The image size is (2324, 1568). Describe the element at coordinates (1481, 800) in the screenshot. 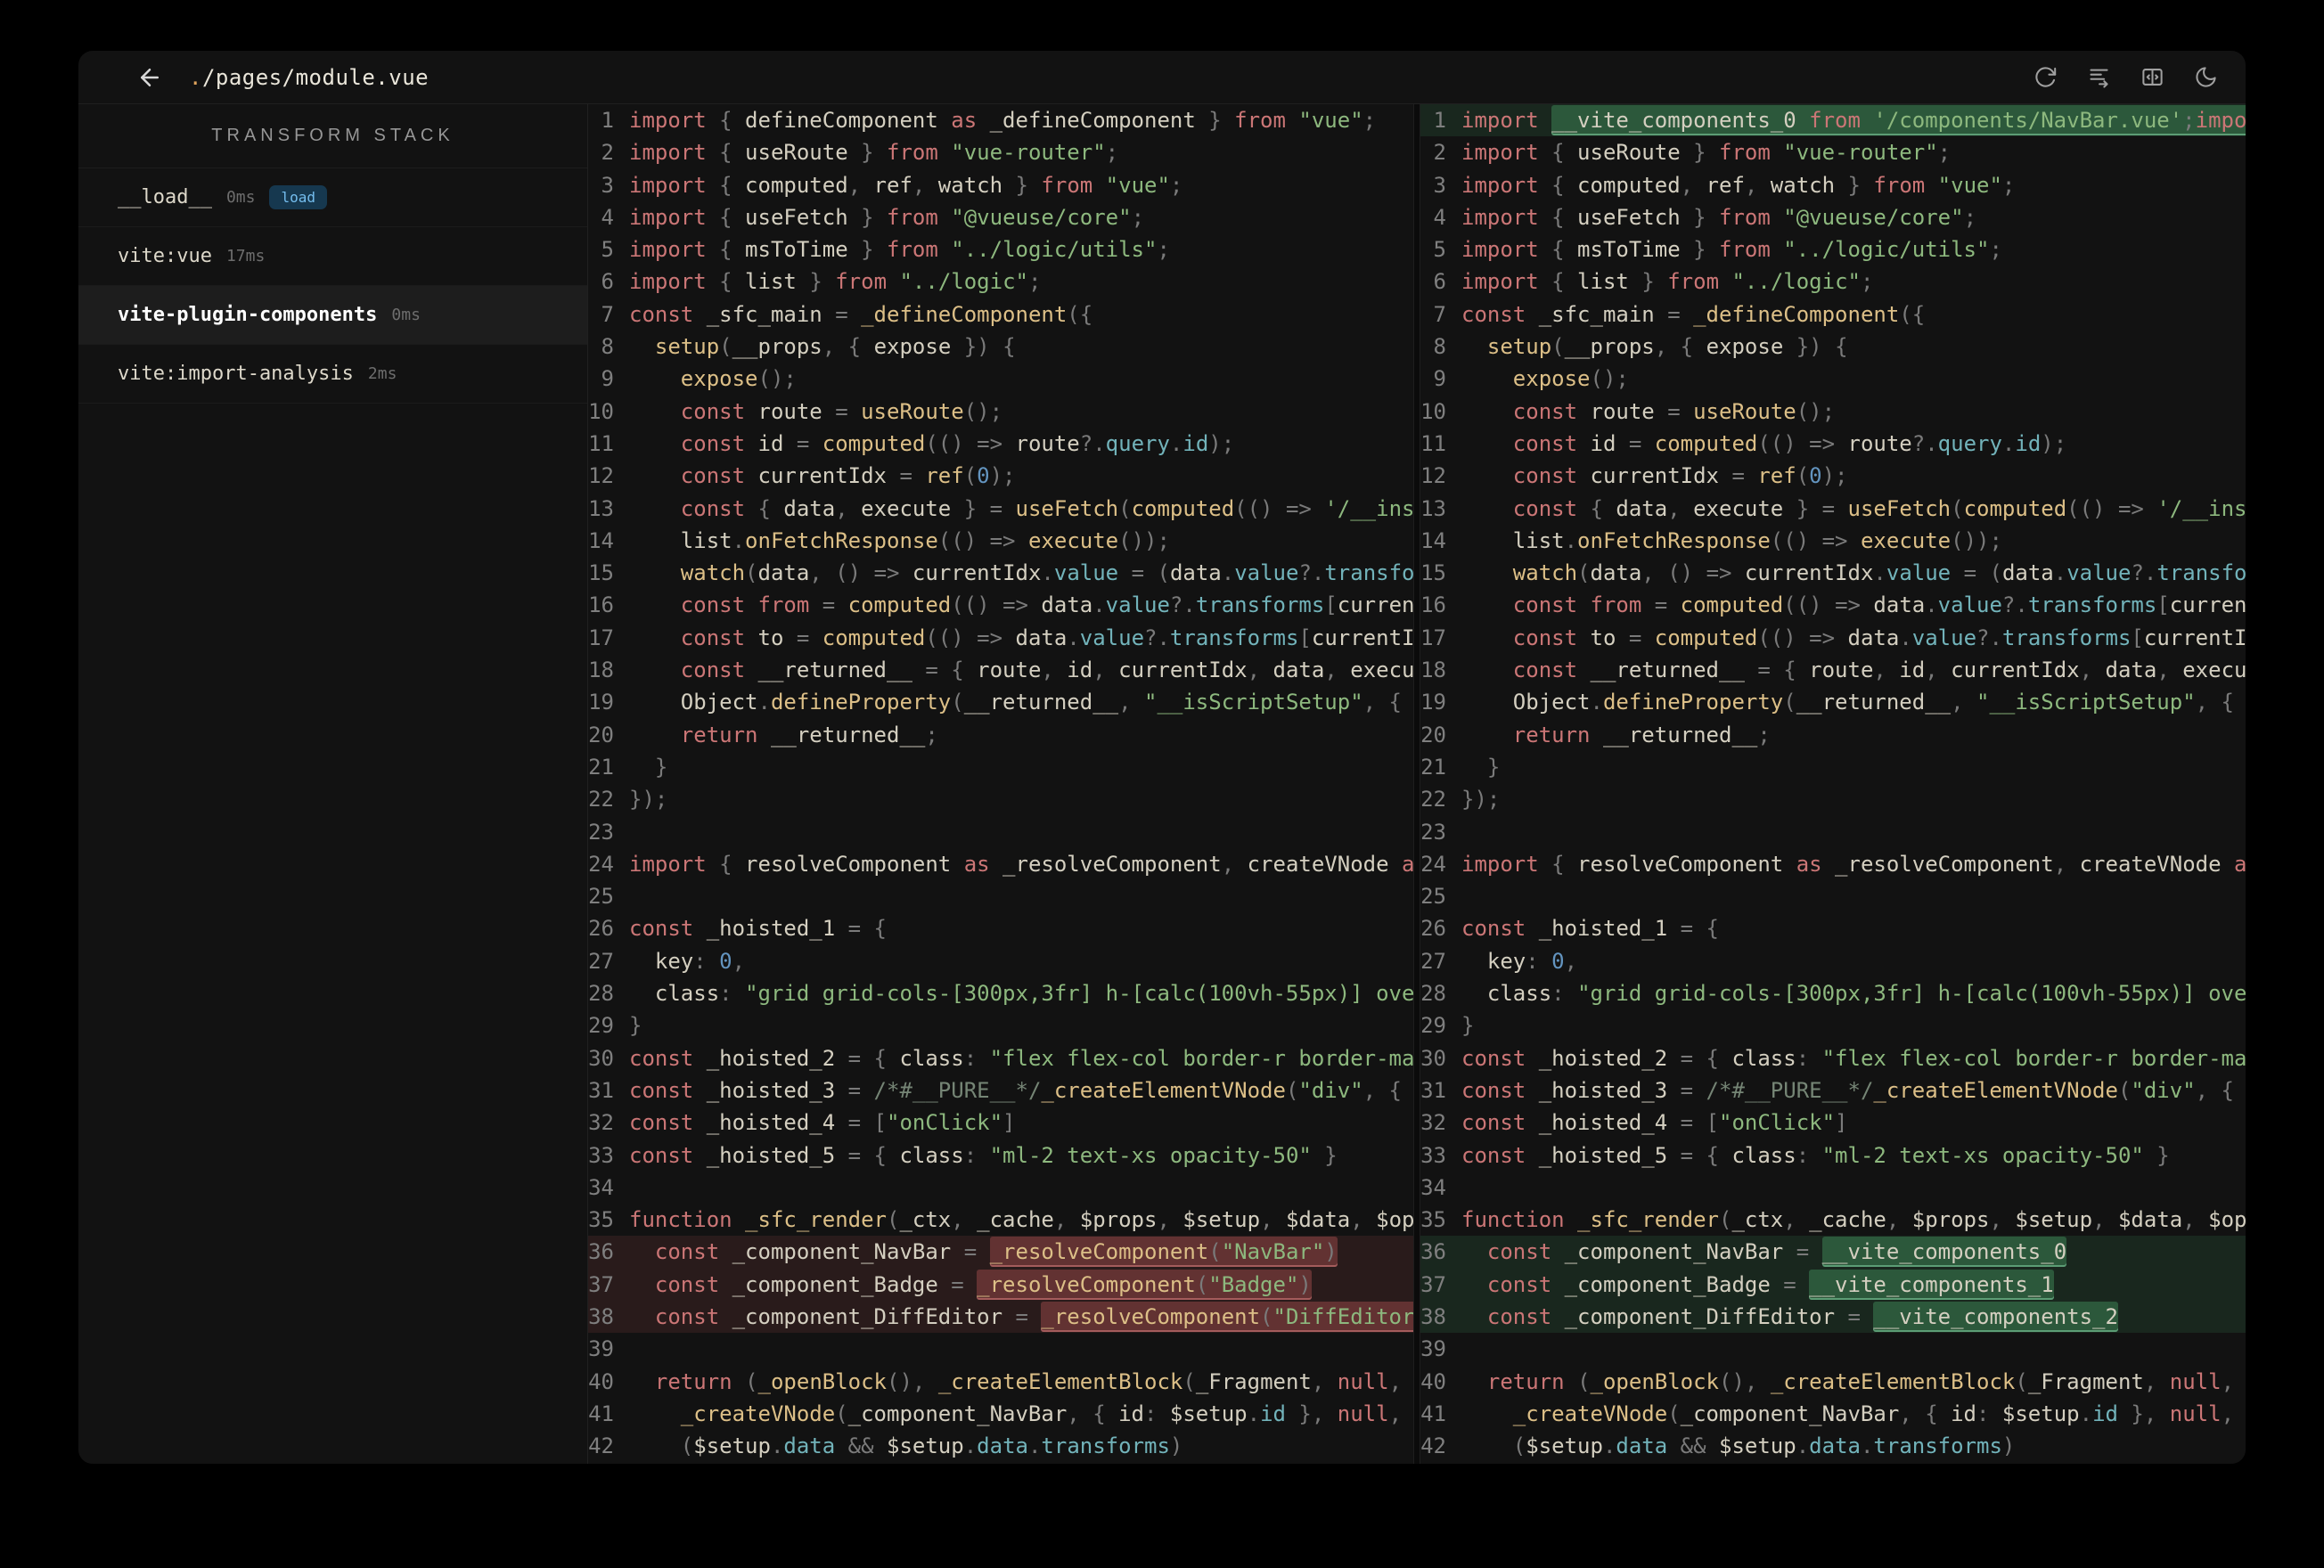

I see `code-text: });` at that location.